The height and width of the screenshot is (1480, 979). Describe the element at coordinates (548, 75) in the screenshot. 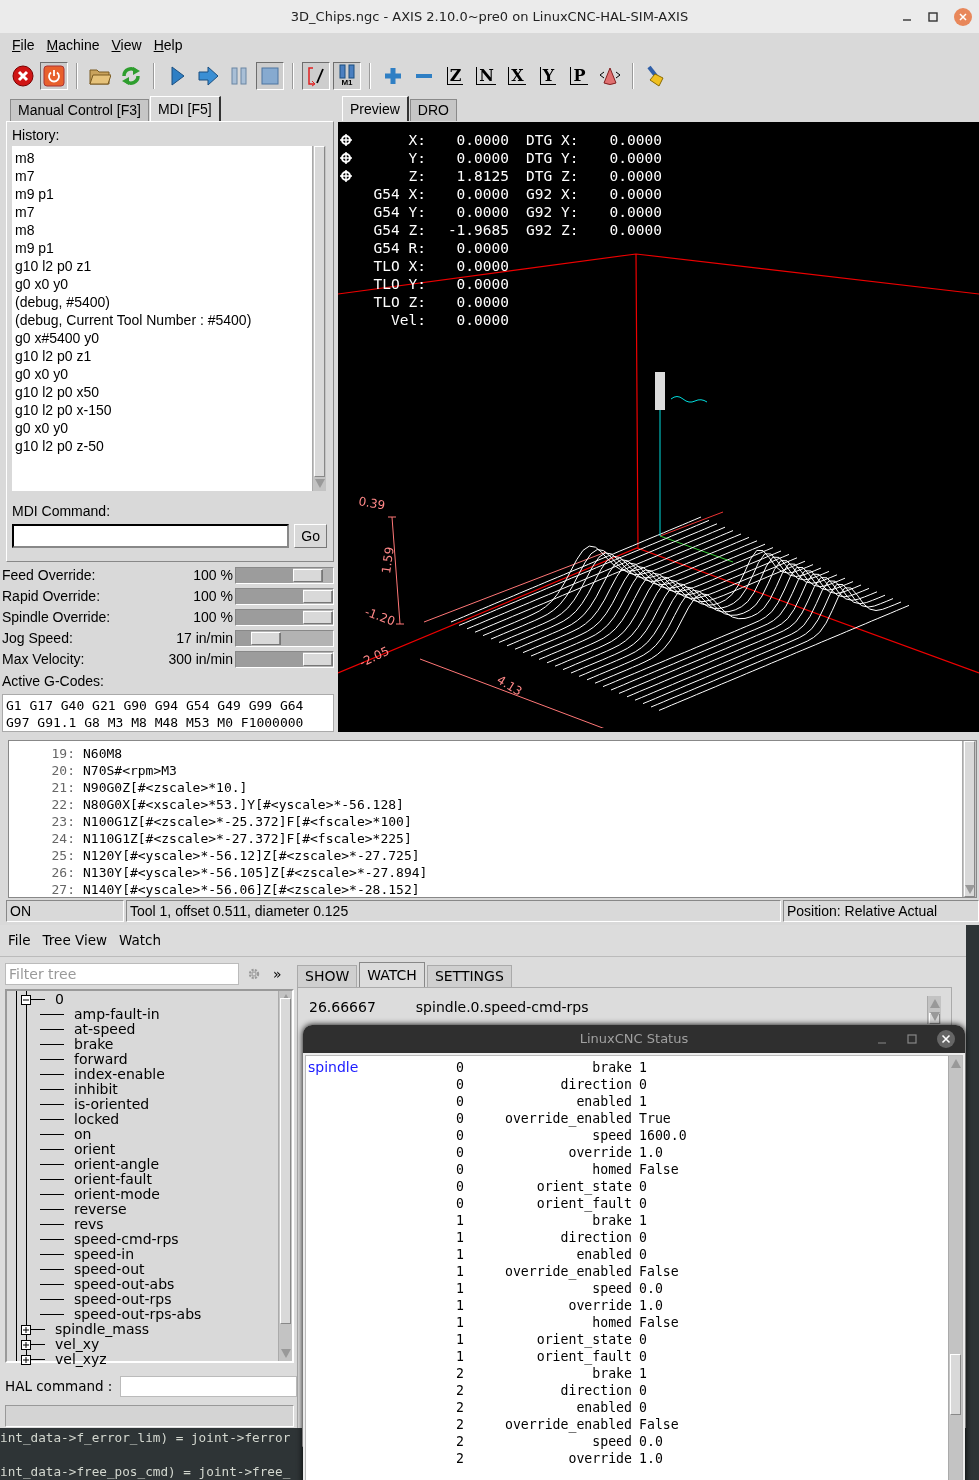

I see `view-button: Y` at that location.